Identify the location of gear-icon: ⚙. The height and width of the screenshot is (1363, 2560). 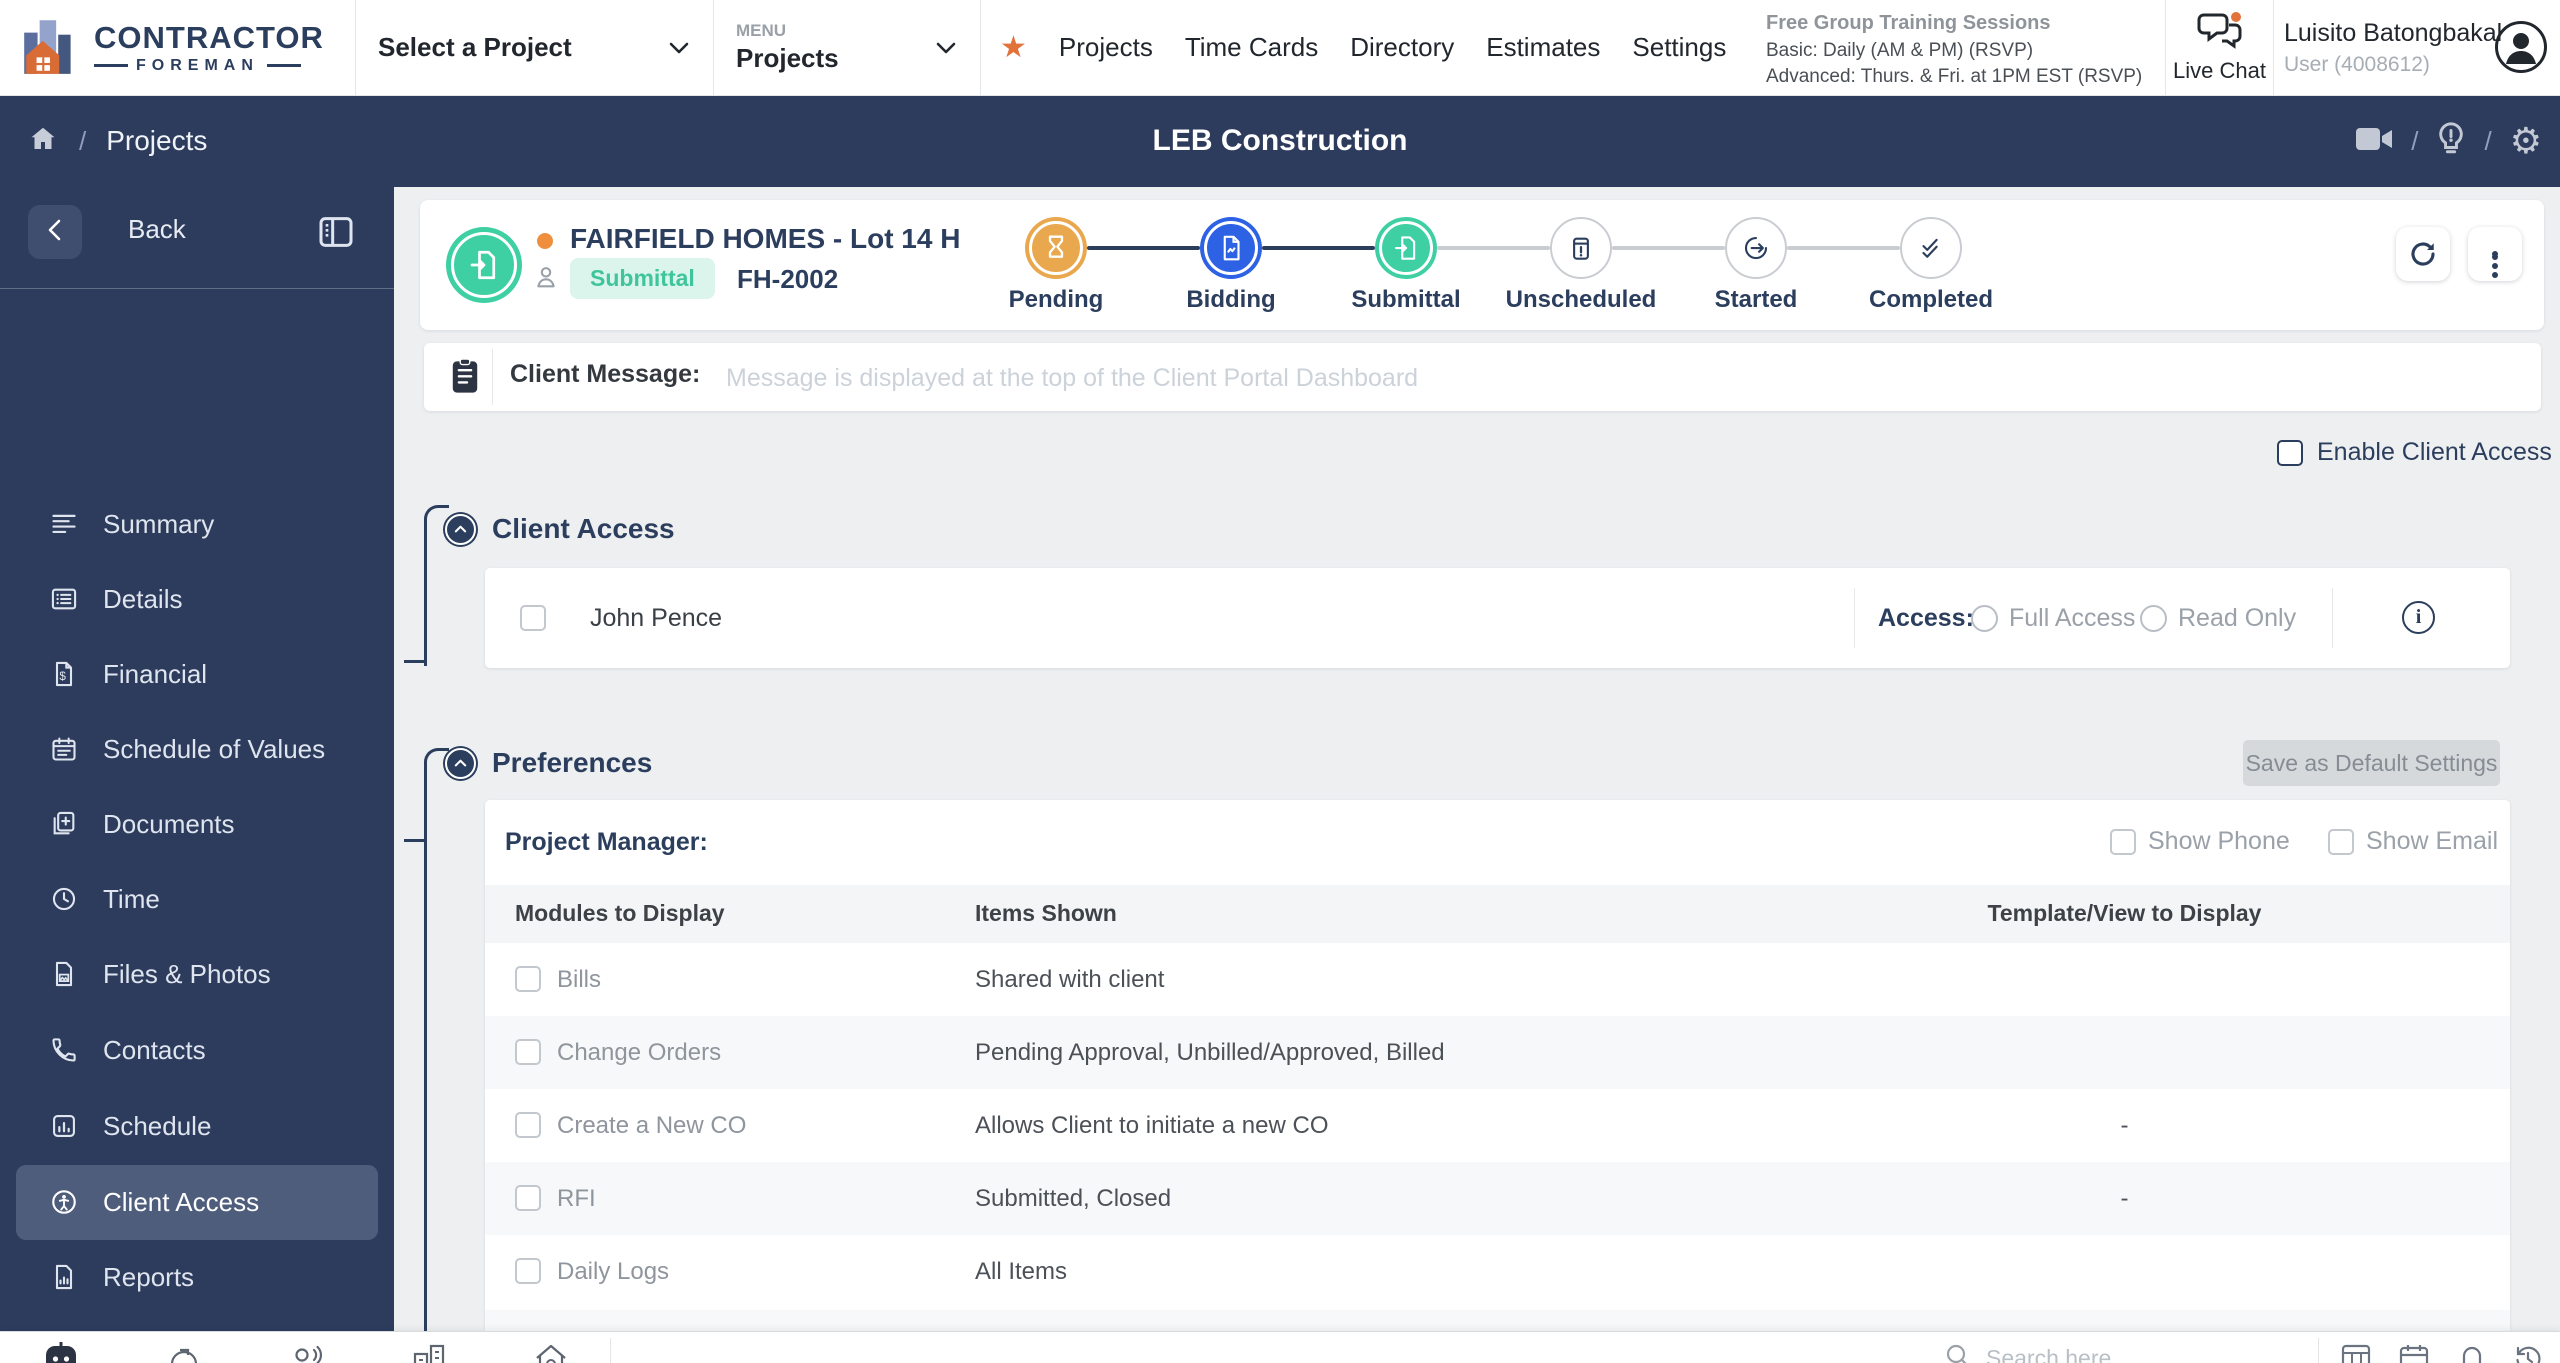
(2526, 141).